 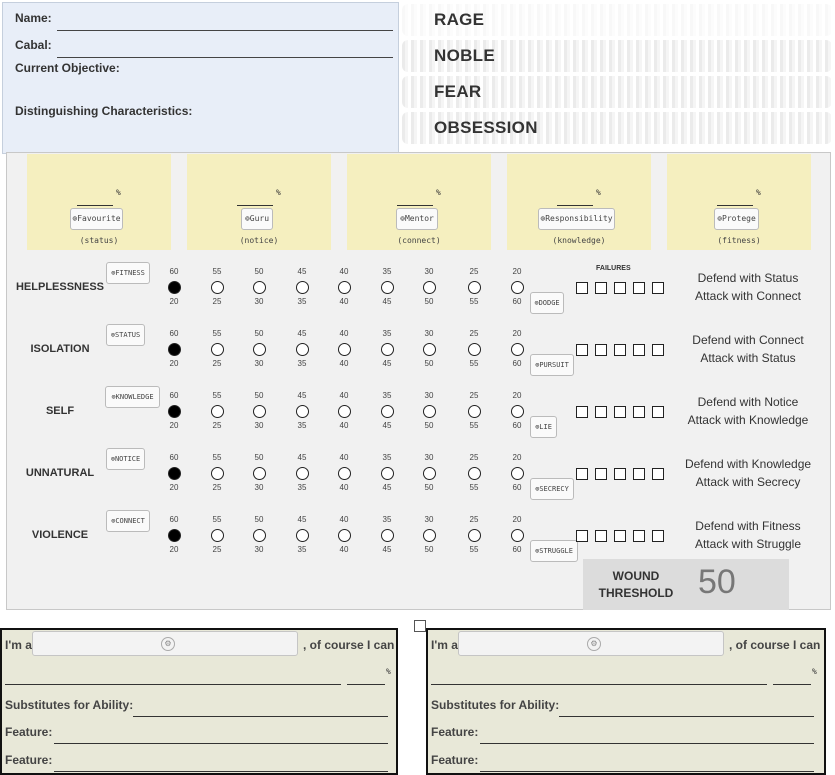 What do you see at coordinates (617, 92) in the screenshot?
I see `stress-row-fear: FEAR` at bounding box center [617, 92].